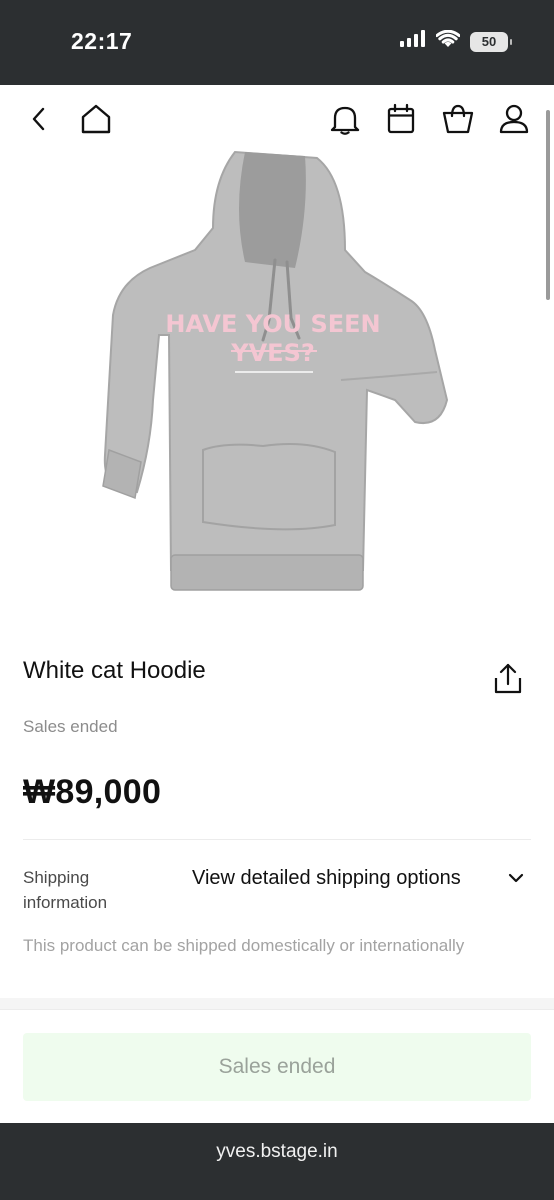  Describe the element at coordinates (277, 1152) in the screenshot. I see `browser-url: yves.bstage.in` at that location.